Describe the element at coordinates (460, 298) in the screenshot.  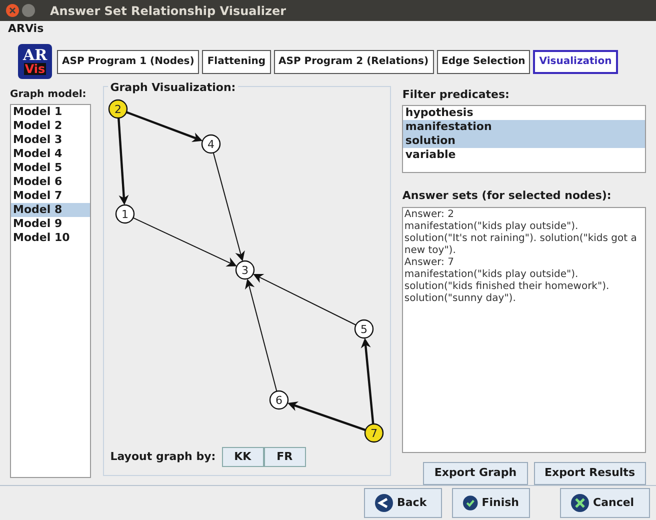
I see `answer-line: solution("sunny day").` at that location.